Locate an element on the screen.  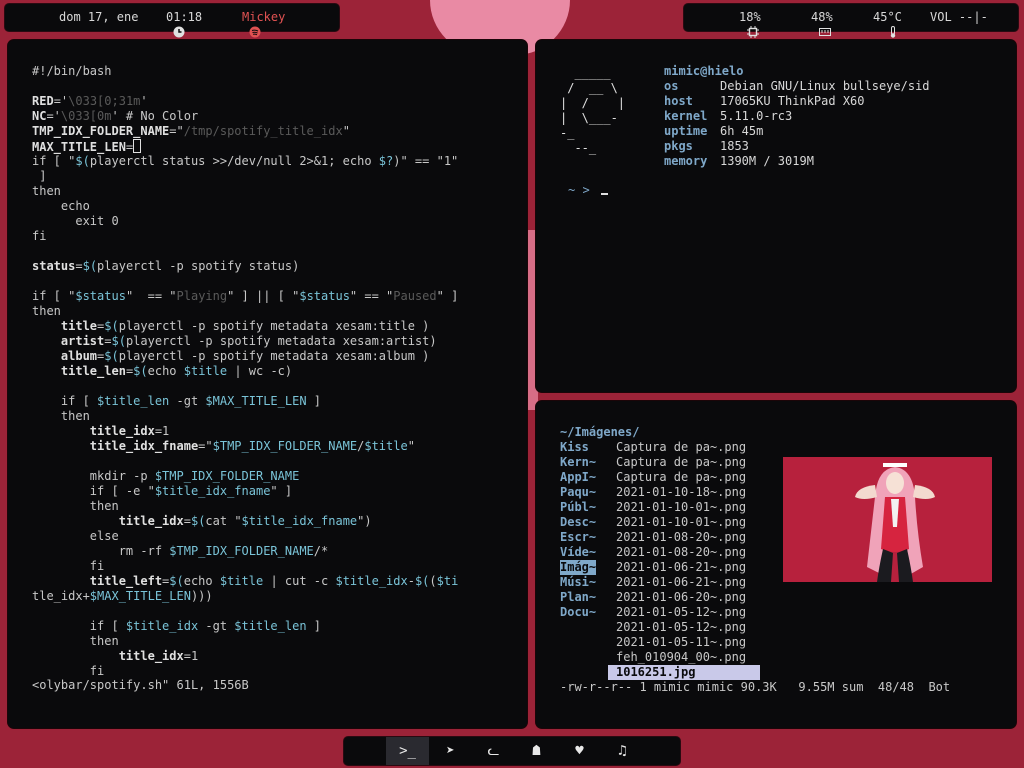
directory-item: Músi~ is located at coordinates (578, 582).